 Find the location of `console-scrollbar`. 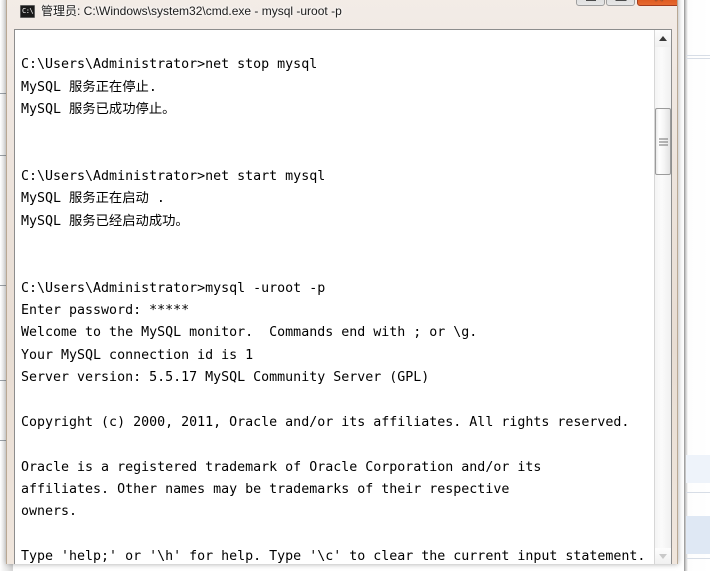

console-scrollbar is located at coordinates (662, 297).